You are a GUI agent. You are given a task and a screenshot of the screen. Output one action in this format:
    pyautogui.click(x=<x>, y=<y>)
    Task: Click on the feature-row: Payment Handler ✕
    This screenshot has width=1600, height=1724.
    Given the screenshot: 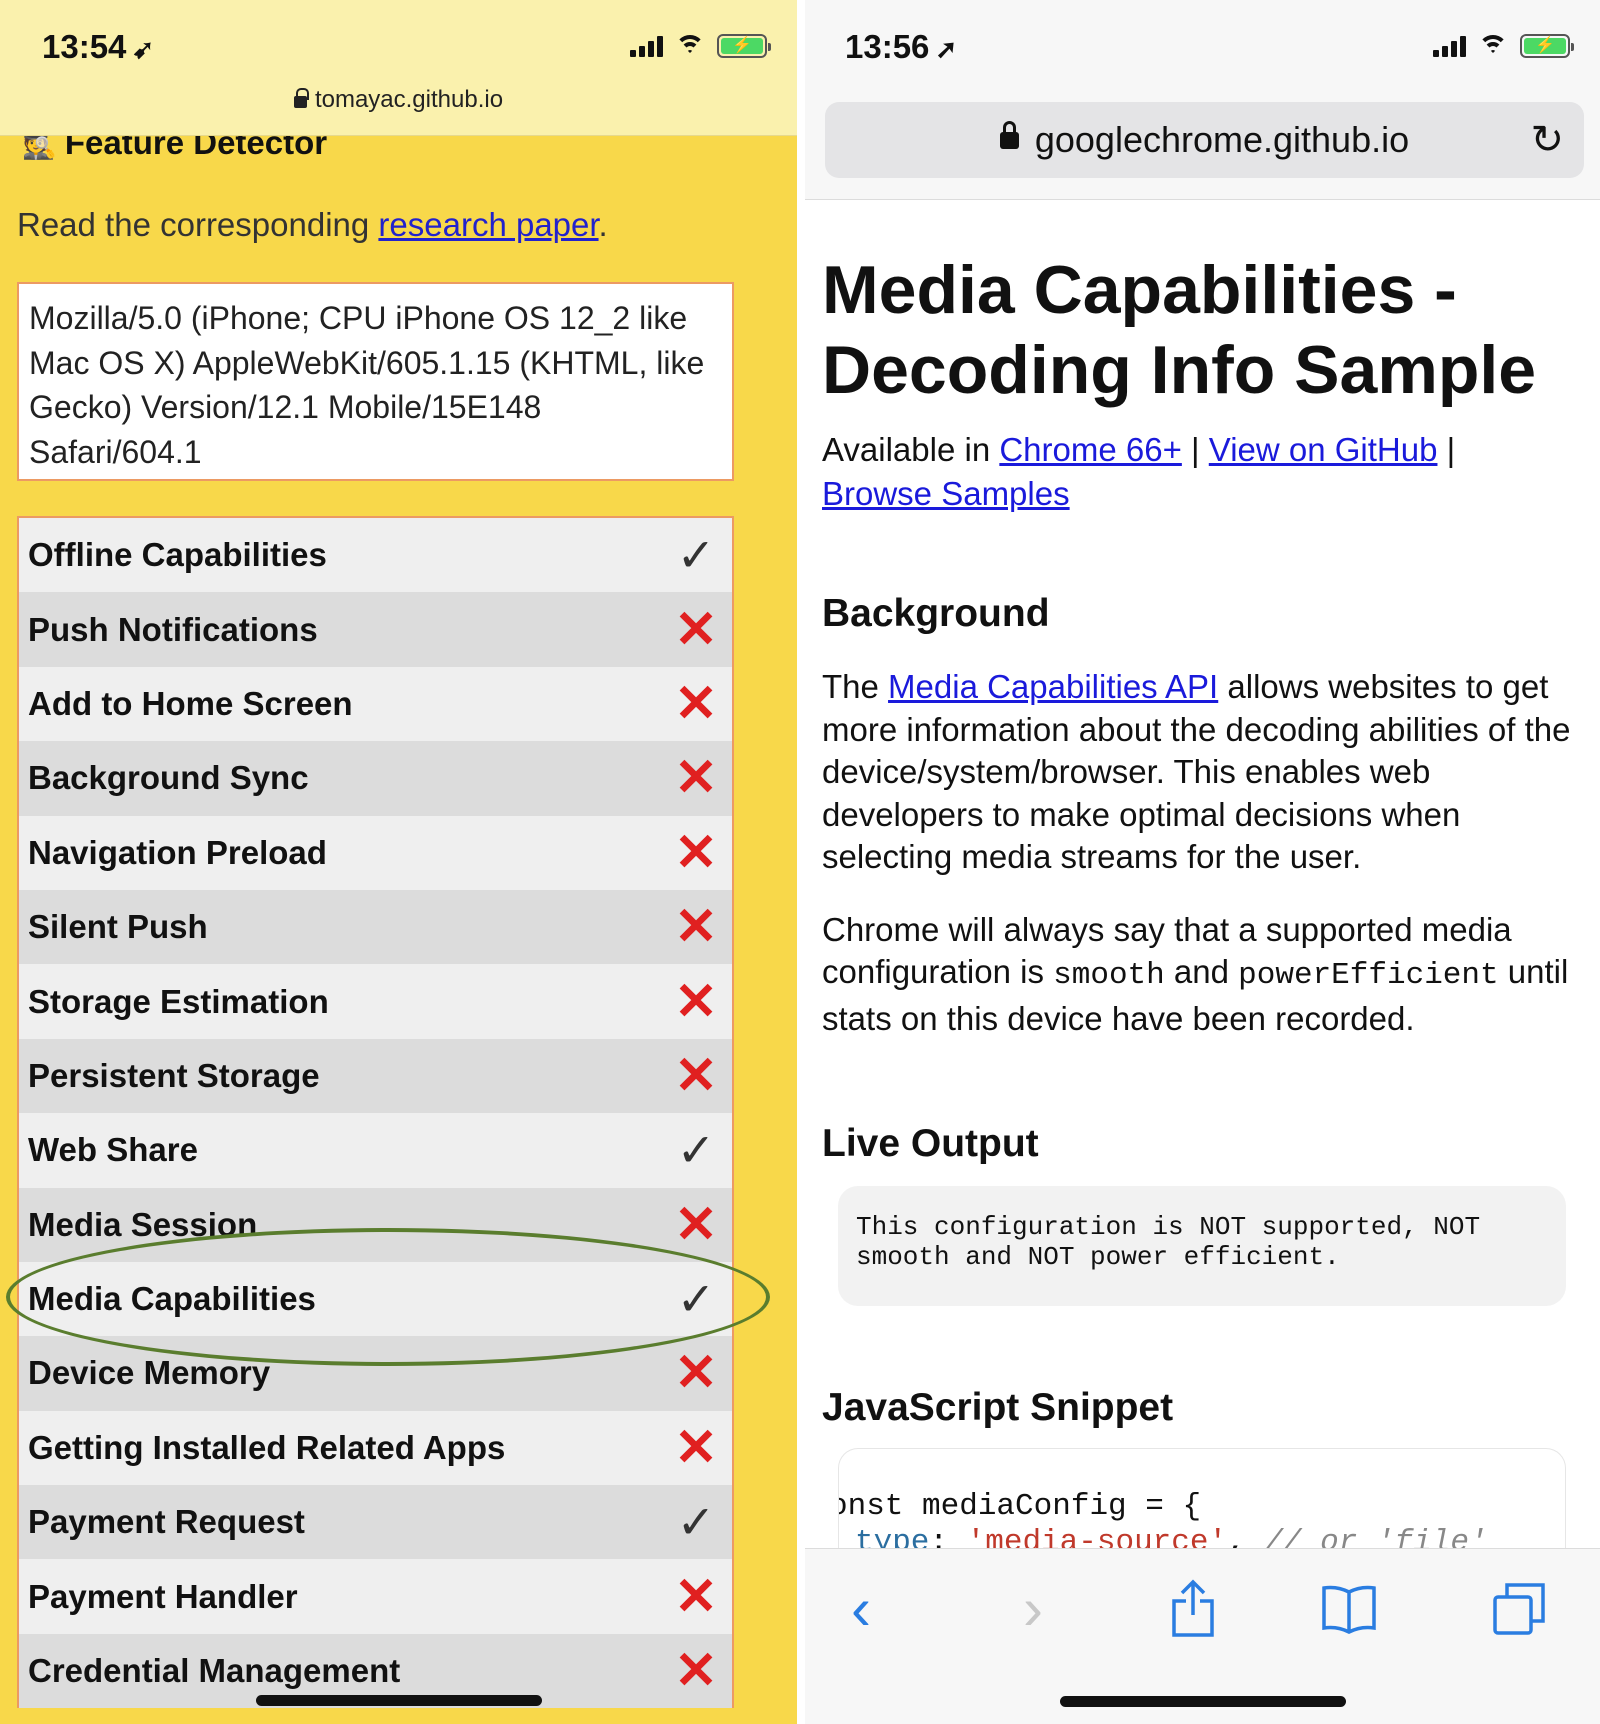 What is the action you would take?
    pyautogui.click(x=375, y=1596)
    